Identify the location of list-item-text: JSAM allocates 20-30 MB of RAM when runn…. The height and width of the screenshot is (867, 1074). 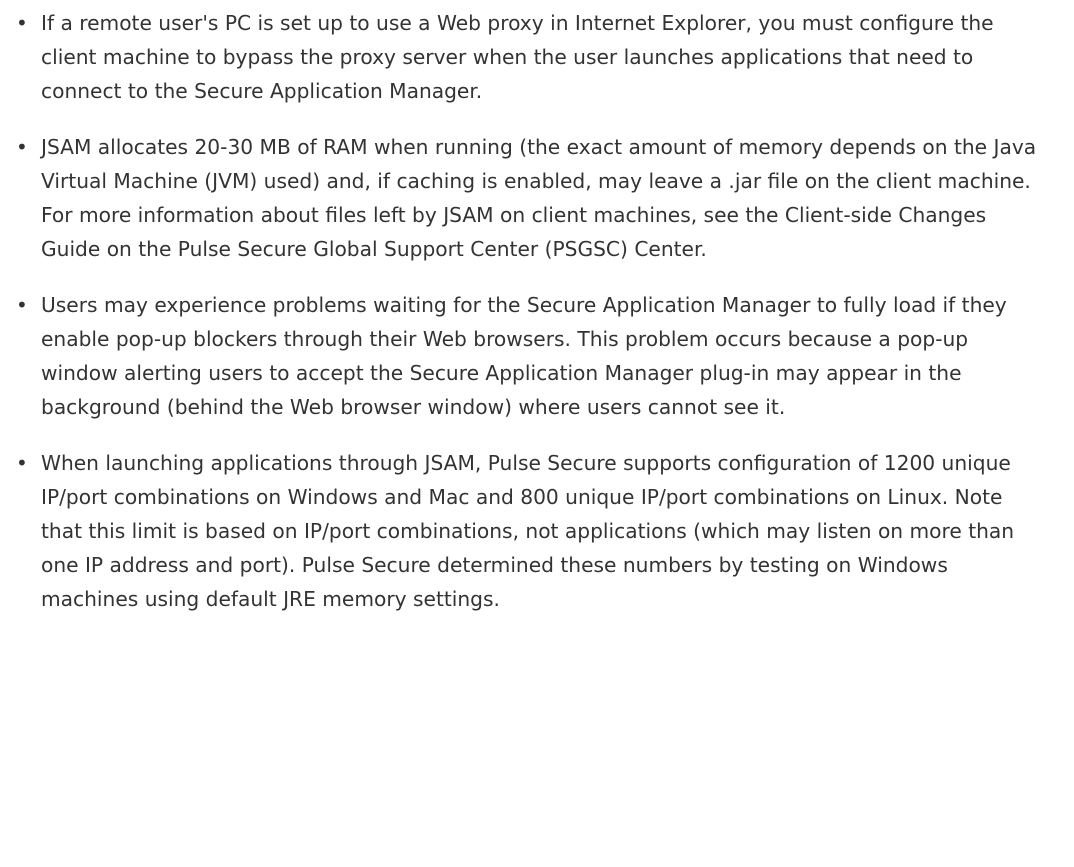
(539, 198).